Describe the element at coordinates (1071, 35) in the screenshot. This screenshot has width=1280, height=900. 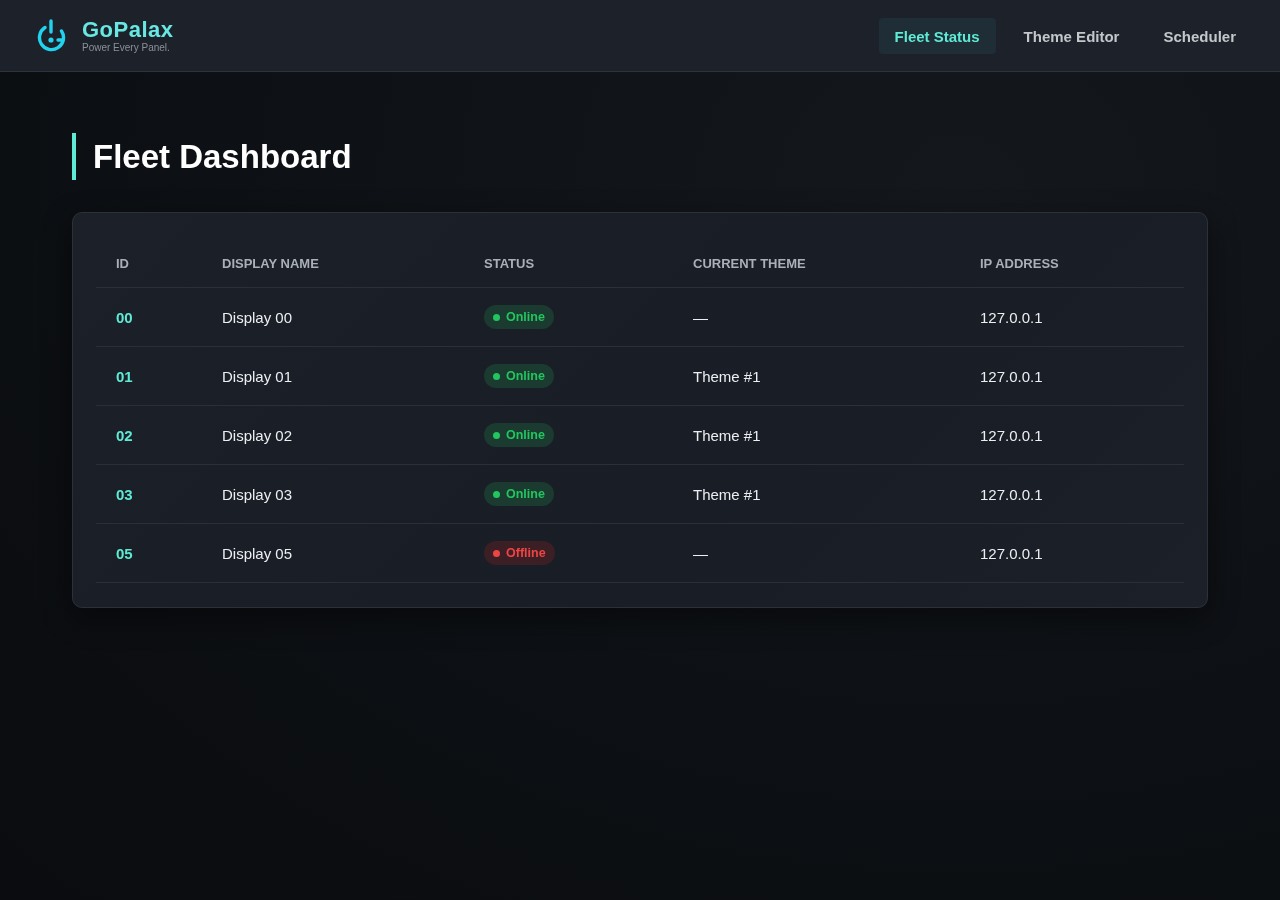
I see `nav-tab: Theme Editor` at that location.